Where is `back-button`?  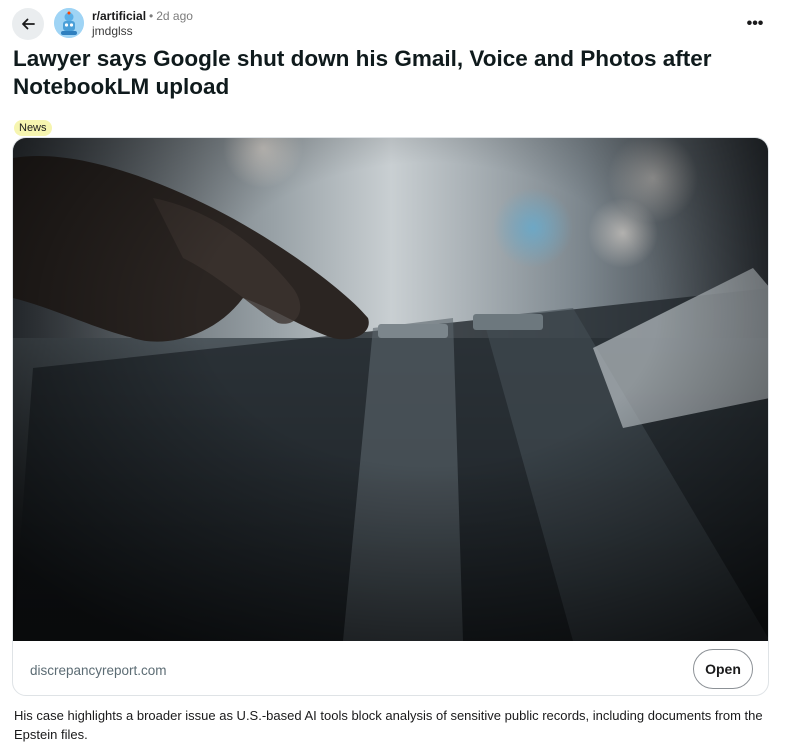
back-button is located at coordinates (28, 24).